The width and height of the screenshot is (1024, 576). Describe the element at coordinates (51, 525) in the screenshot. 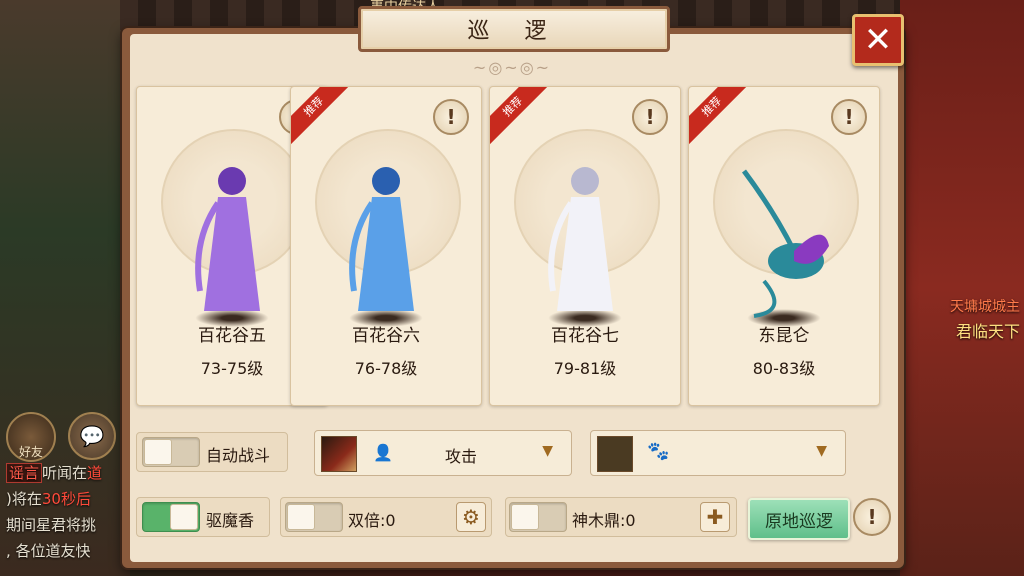

I see `chat-line-3: 期间星君将挑` at that location.